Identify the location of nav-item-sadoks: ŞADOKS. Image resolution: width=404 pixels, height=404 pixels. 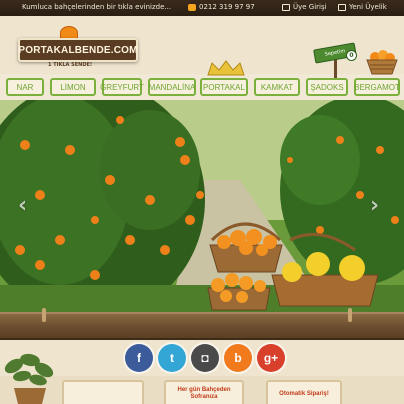
(327, 87).